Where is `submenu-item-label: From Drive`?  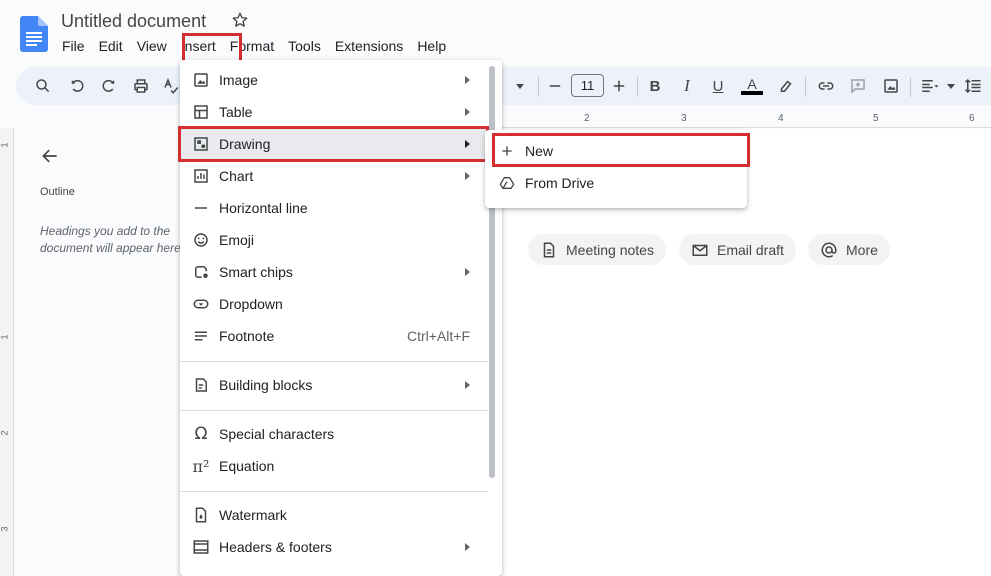
submenu-item-label: From Drive is located at coordinates (560, 183).